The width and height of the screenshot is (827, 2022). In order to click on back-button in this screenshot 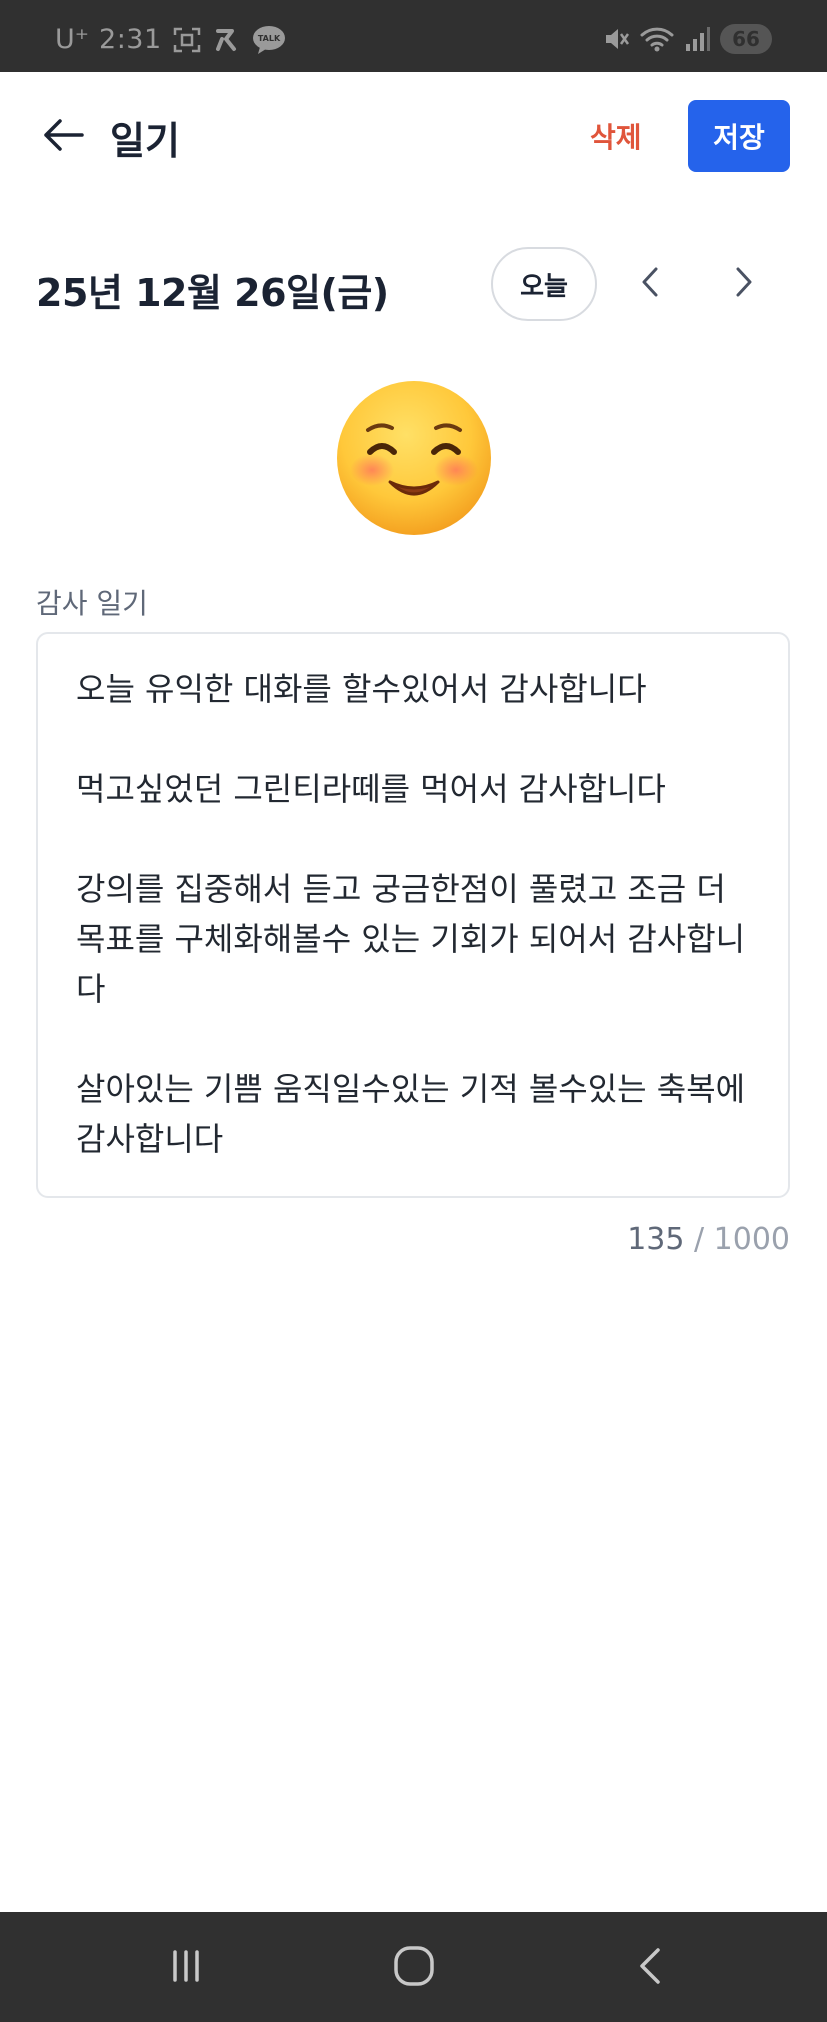, I will do `click(63, 137)`.